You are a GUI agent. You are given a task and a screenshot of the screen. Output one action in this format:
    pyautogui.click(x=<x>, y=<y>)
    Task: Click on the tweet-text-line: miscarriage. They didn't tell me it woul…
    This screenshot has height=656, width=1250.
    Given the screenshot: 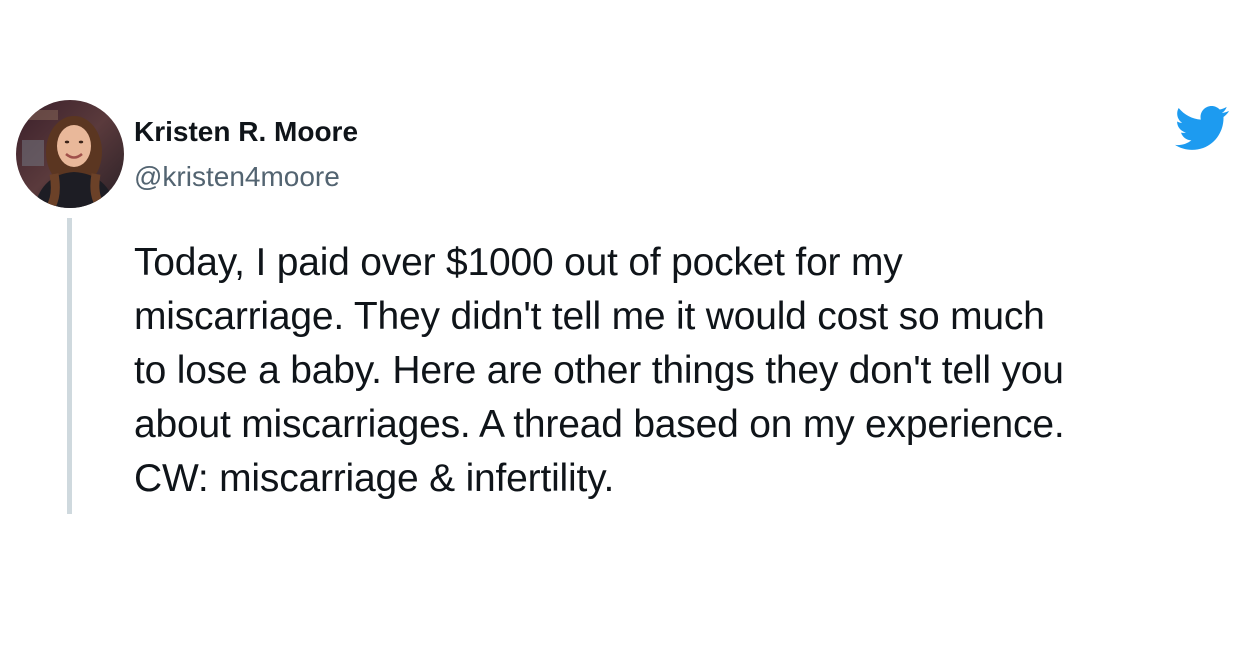 What is the action you would take?
    pyautogui.click(x=589, y=316)
    